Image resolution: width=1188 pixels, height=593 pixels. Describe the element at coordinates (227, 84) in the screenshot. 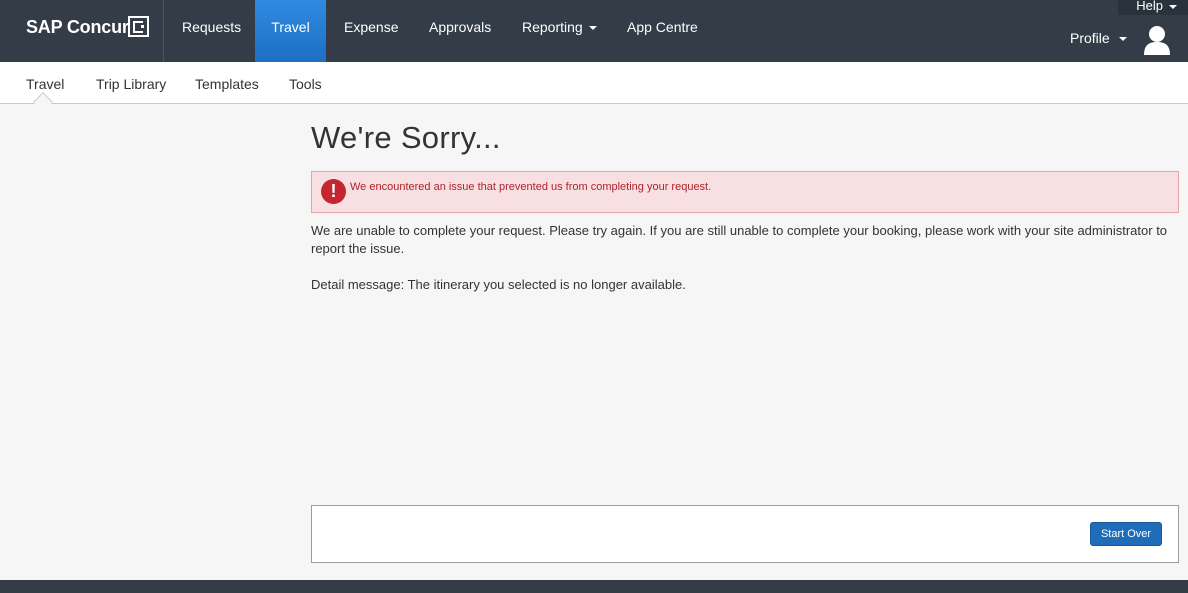

I see `subnav-templates: Templates` at that location.